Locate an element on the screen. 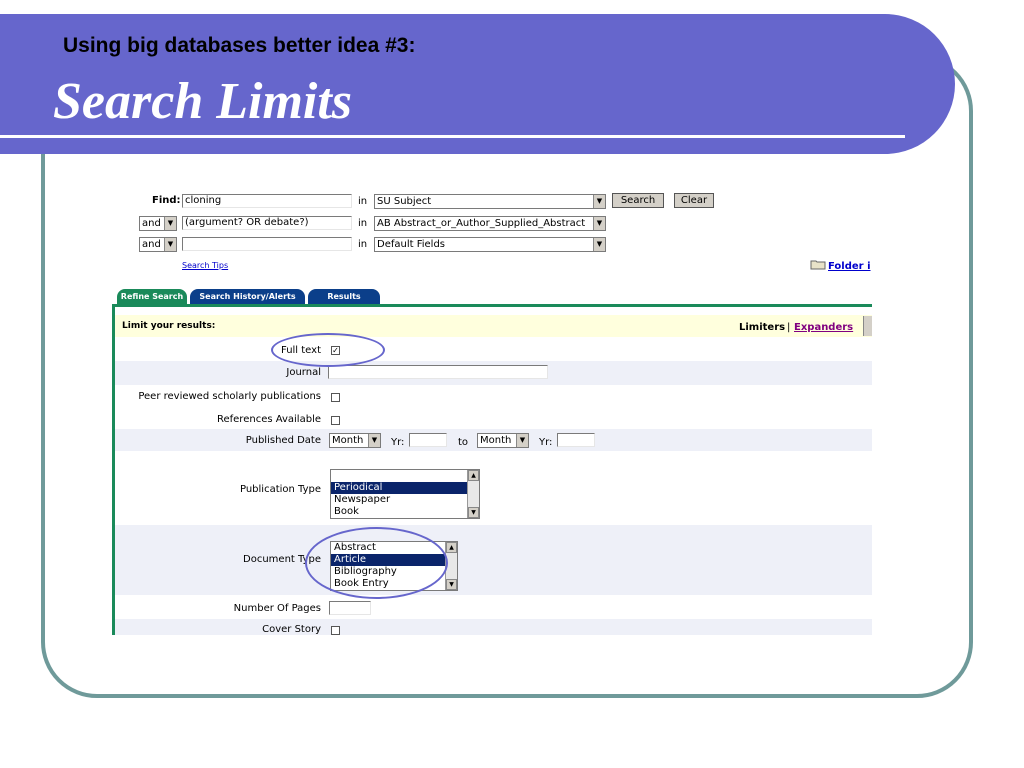  operator-select-2: and ▼ is located at coordinates (158, 223).